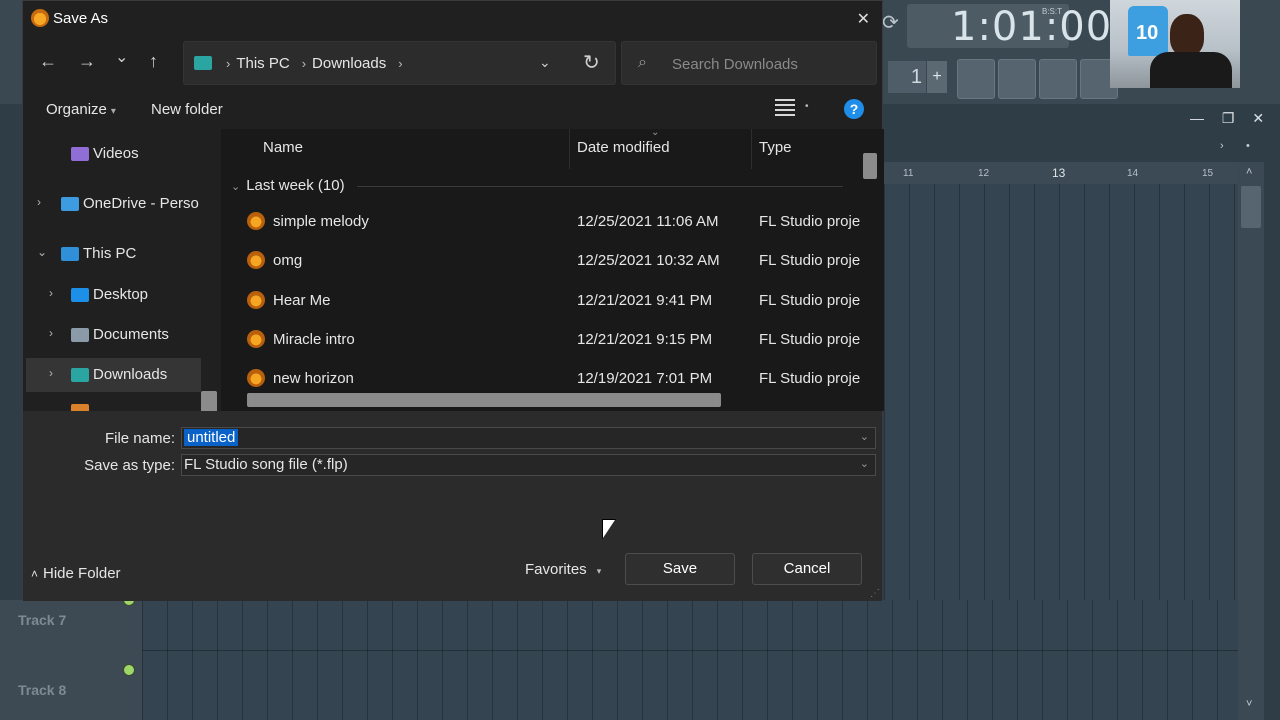 Image resolution: width=1280 pixels, height=720 pixels. Describe the element at coordinates (313, 378) in the screenshot. I see `file-name: new horizon` at that location.